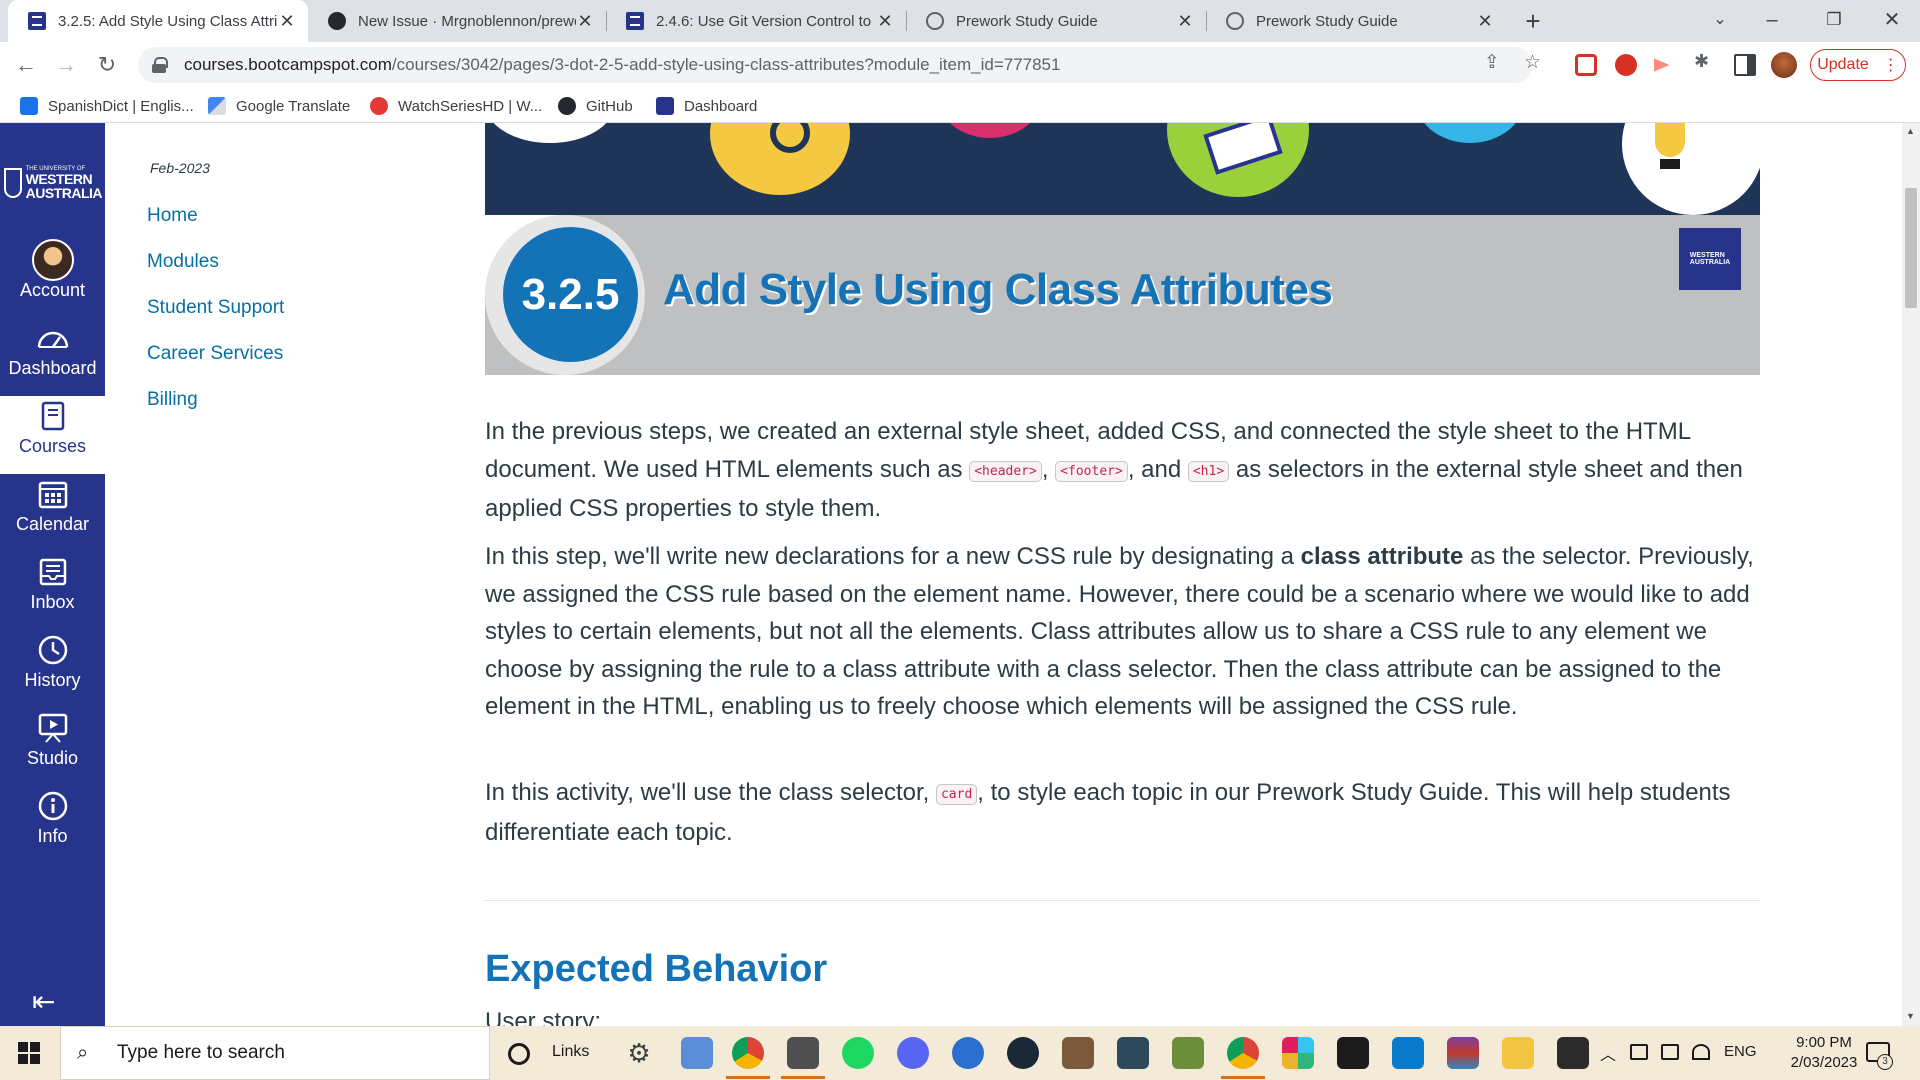  I want to click on bookmark-google-translate: Google Translate, so click(279, 106).